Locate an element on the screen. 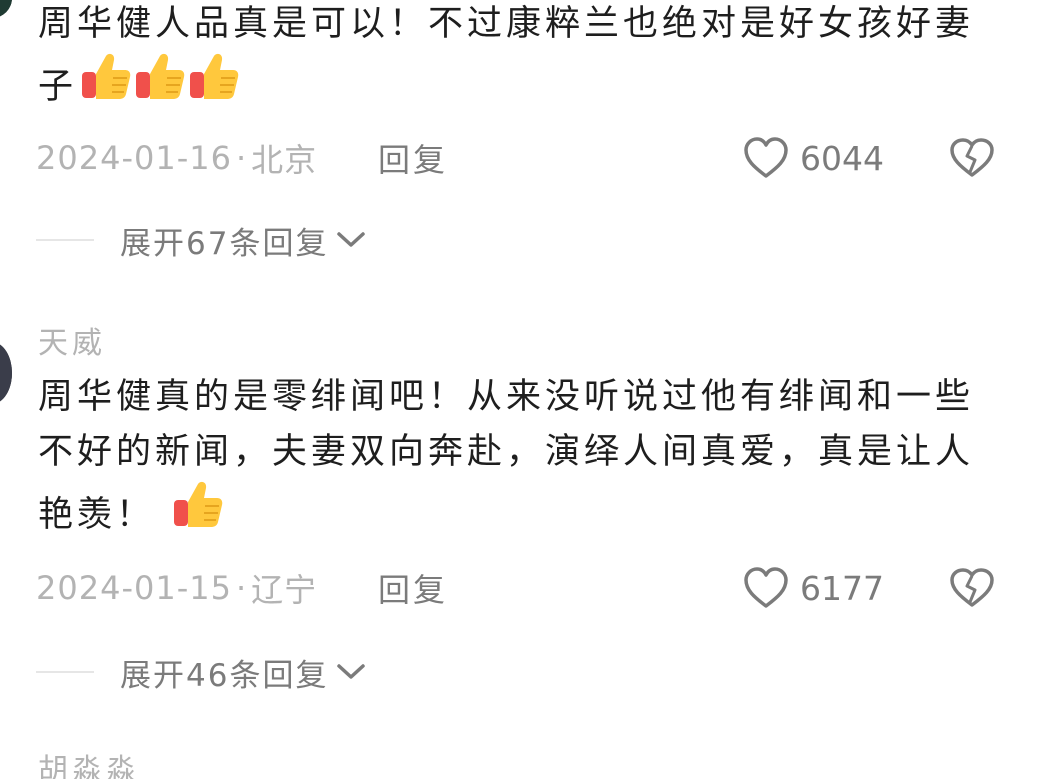  username: 胡淼淼 is located at coordinates (89, 762).